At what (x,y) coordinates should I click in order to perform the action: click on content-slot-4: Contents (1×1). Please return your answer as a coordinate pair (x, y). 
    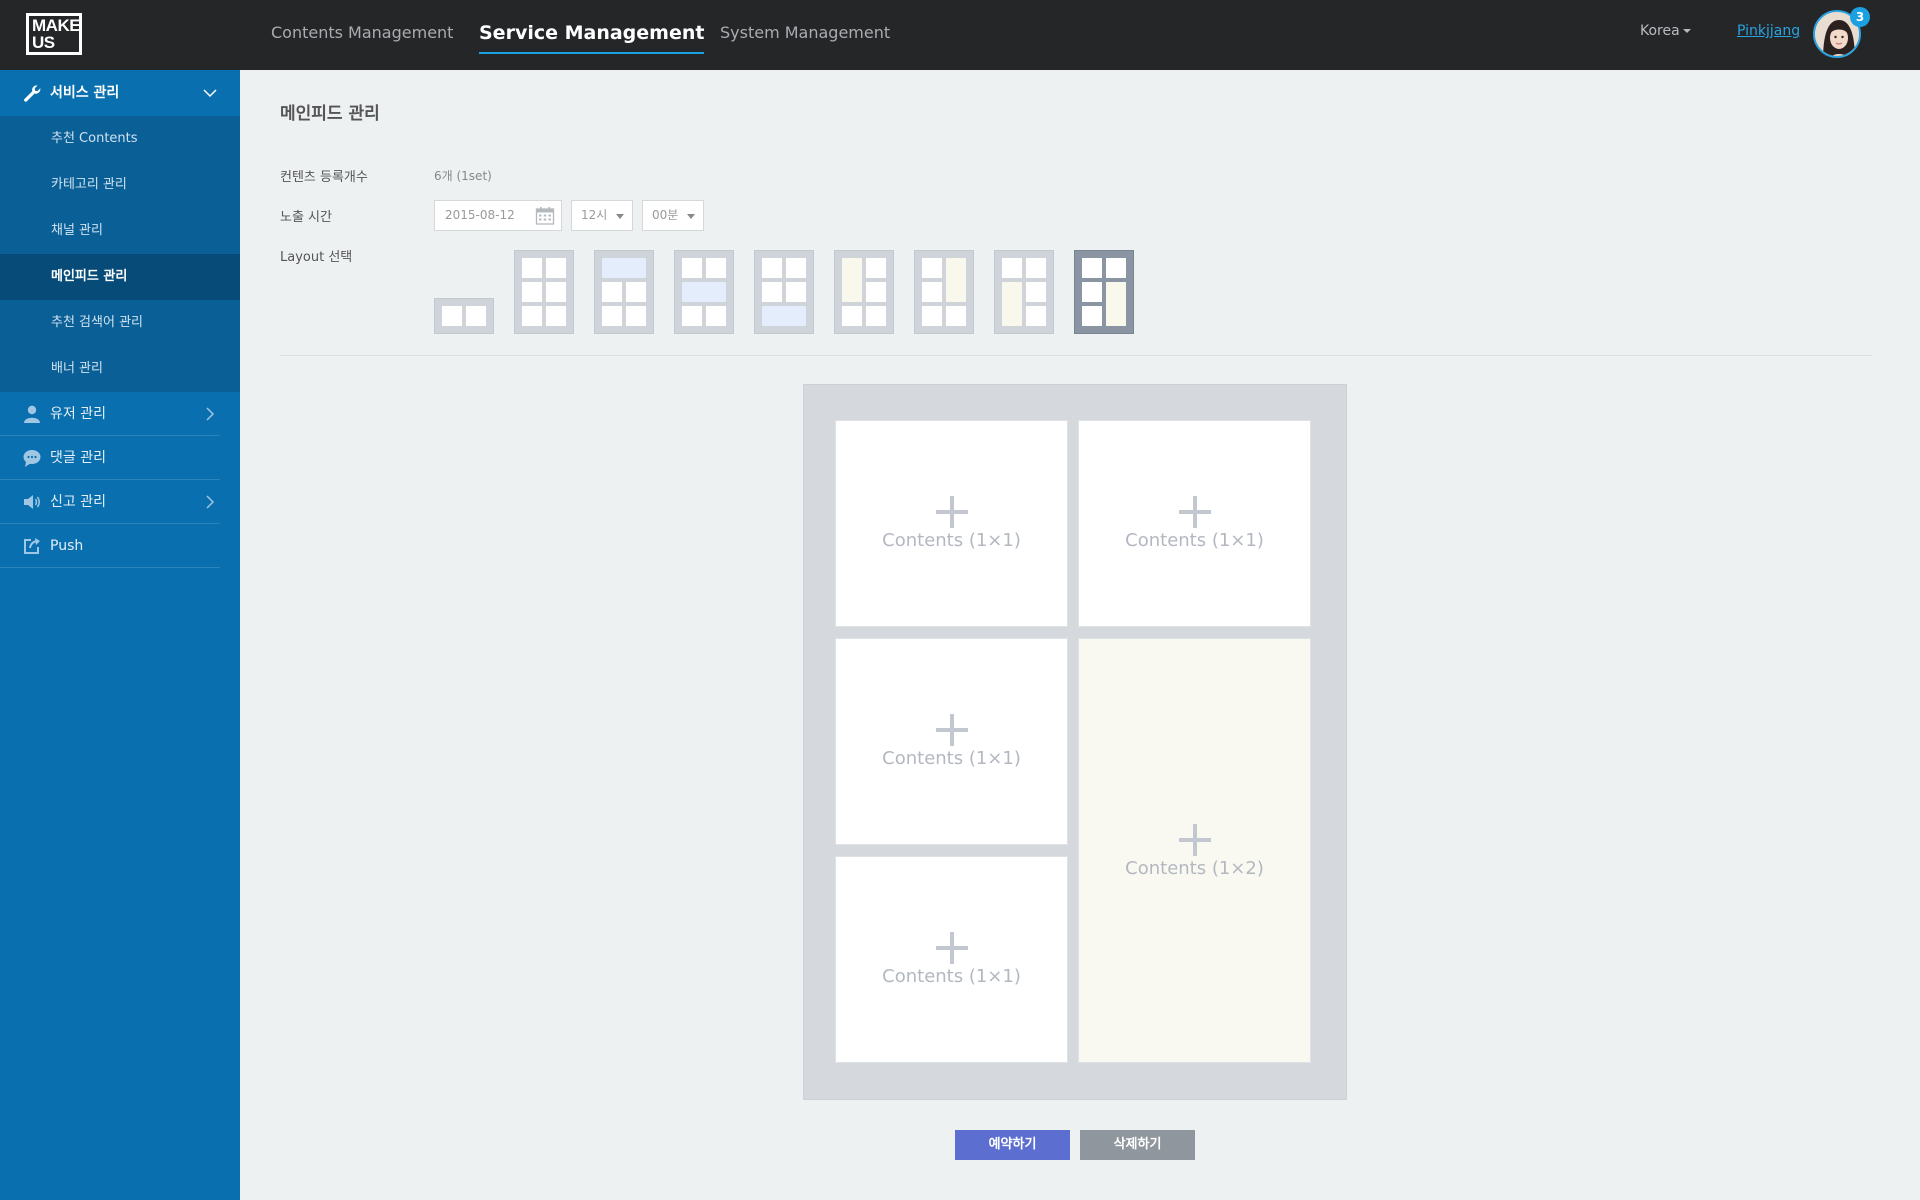
    Looking at the image, I should click on (951, 959).